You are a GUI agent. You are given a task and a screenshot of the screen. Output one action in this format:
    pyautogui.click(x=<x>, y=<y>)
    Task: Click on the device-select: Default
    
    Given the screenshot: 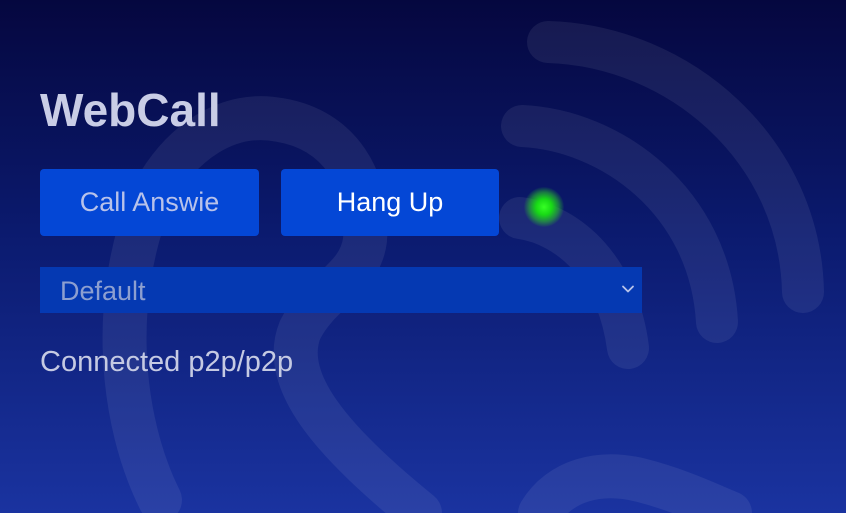 What is the action you would take?
    pyautogui.click(x=341, y=290)
    